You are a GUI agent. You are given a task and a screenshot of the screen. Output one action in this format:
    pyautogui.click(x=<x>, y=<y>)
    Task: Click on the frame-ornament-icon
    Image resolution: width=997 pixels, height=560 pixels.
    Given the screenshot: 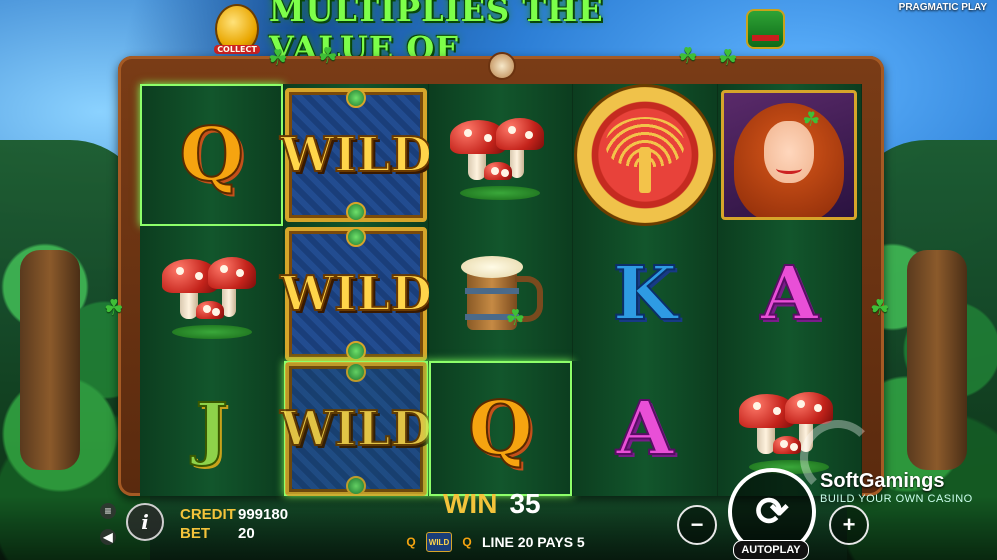 What is the action you would take?
    pyautogui.click(x=502, y=66)
    